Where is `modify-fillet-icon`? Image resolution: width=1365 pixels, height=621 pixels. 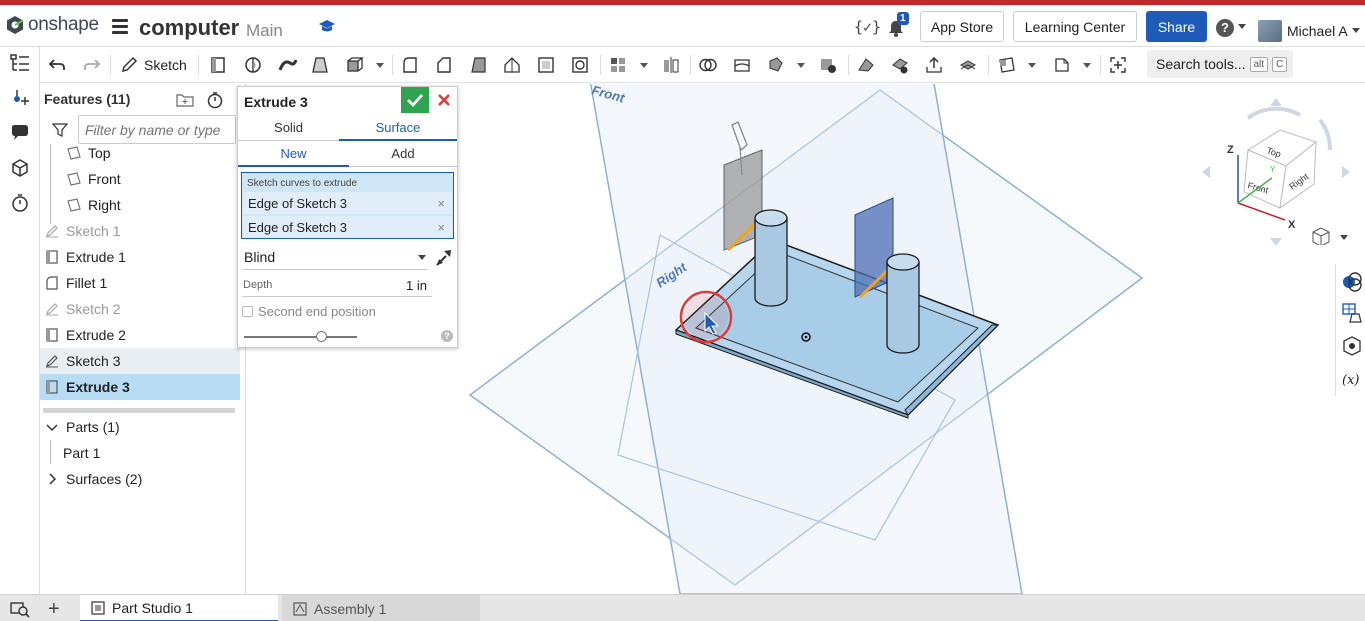 modify-fillet-icon is located at coordinates (866, 65).